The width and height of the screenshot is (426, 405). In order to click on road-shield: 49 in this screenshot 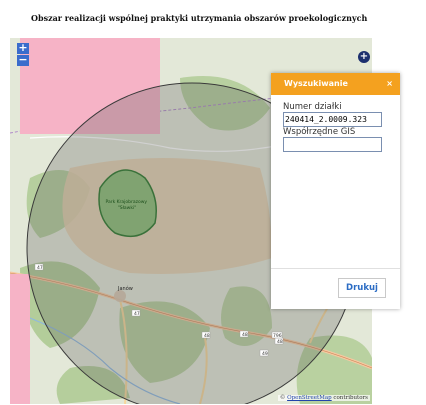, I will do `click(265, 354)`.